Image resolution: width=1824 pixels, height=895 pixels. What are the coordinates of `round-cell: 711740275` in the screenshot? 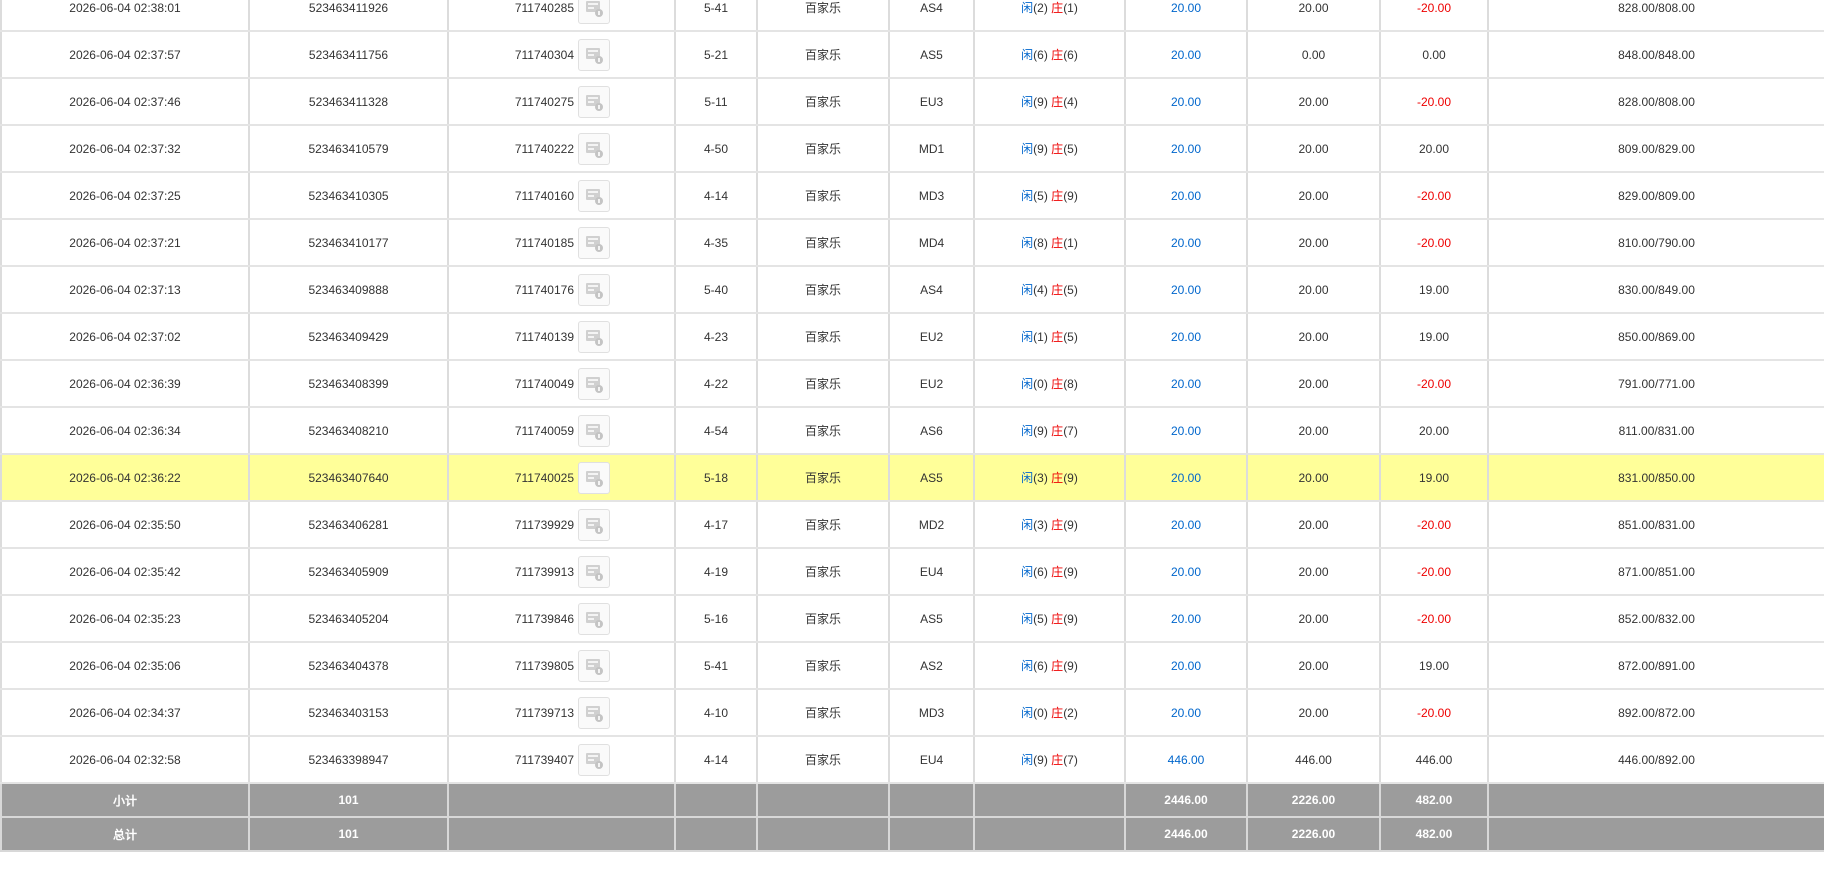 It's located at (561, 101).